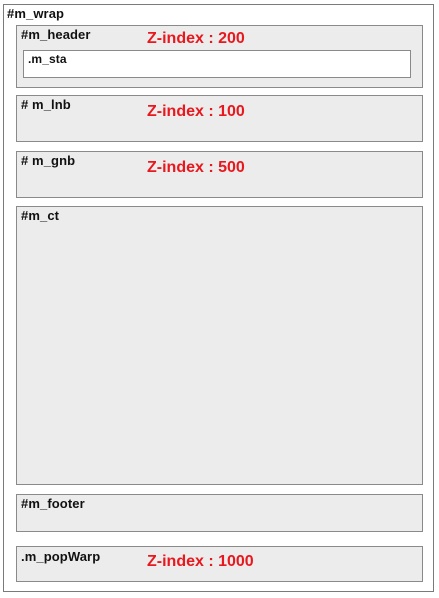 The image size is (439, 598). Describe the element at coordinates (200, 561) in the screenshot. I see `m-popwarp-zindex: Z-index : 1000` at that location.